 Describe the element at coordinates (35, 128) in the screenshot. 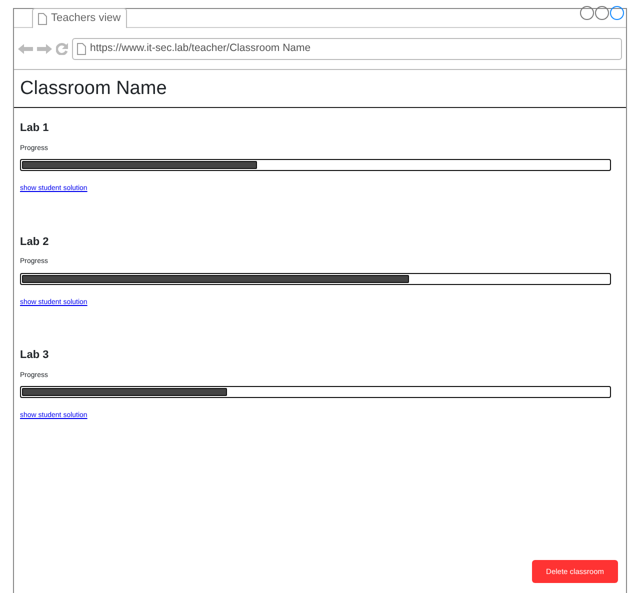

I see `lab-title: Lab 1` at that location.